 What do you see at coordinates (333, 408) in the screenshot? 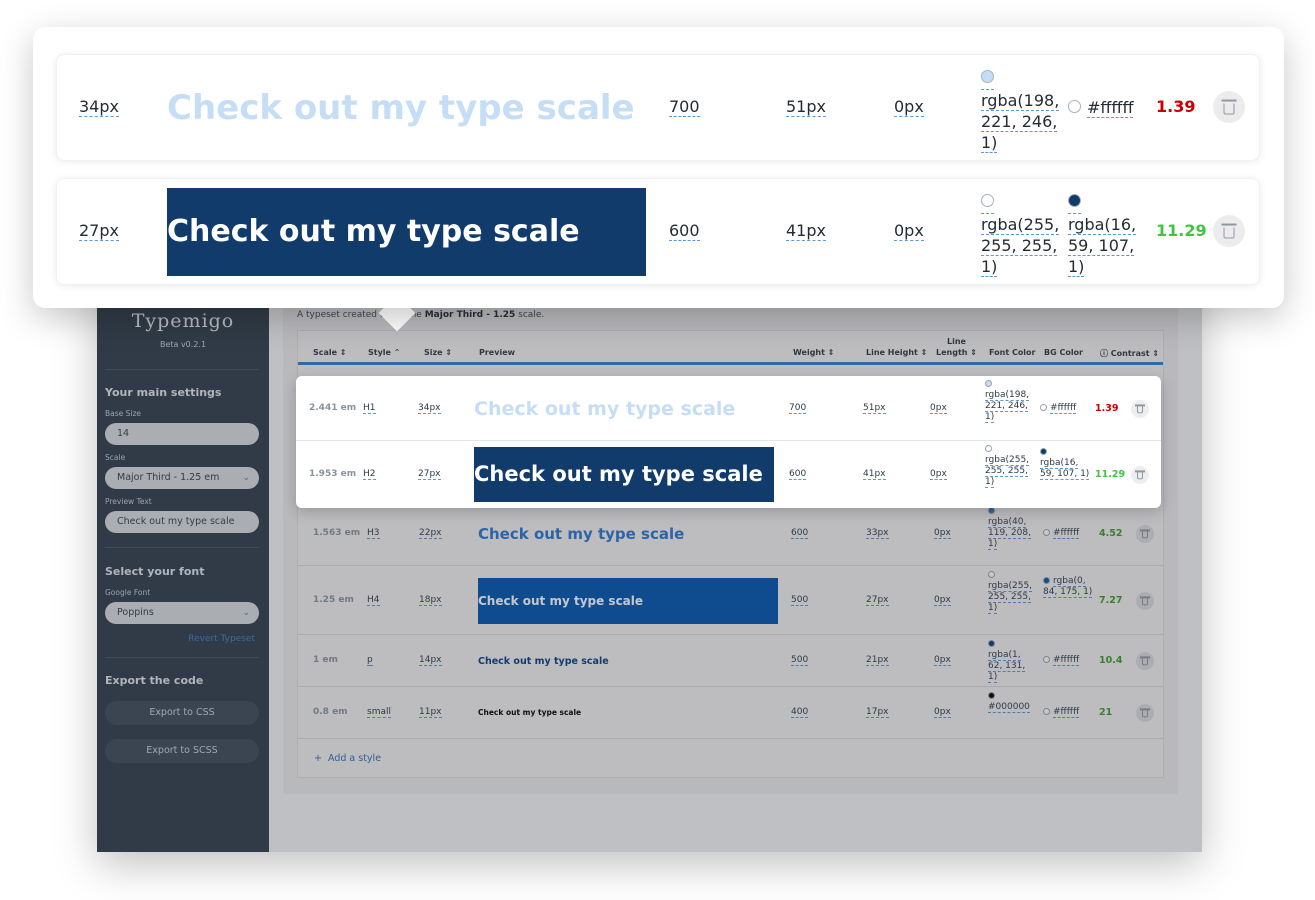
I see `scale-value: 2.441 em` at bounding box center [333, 408].